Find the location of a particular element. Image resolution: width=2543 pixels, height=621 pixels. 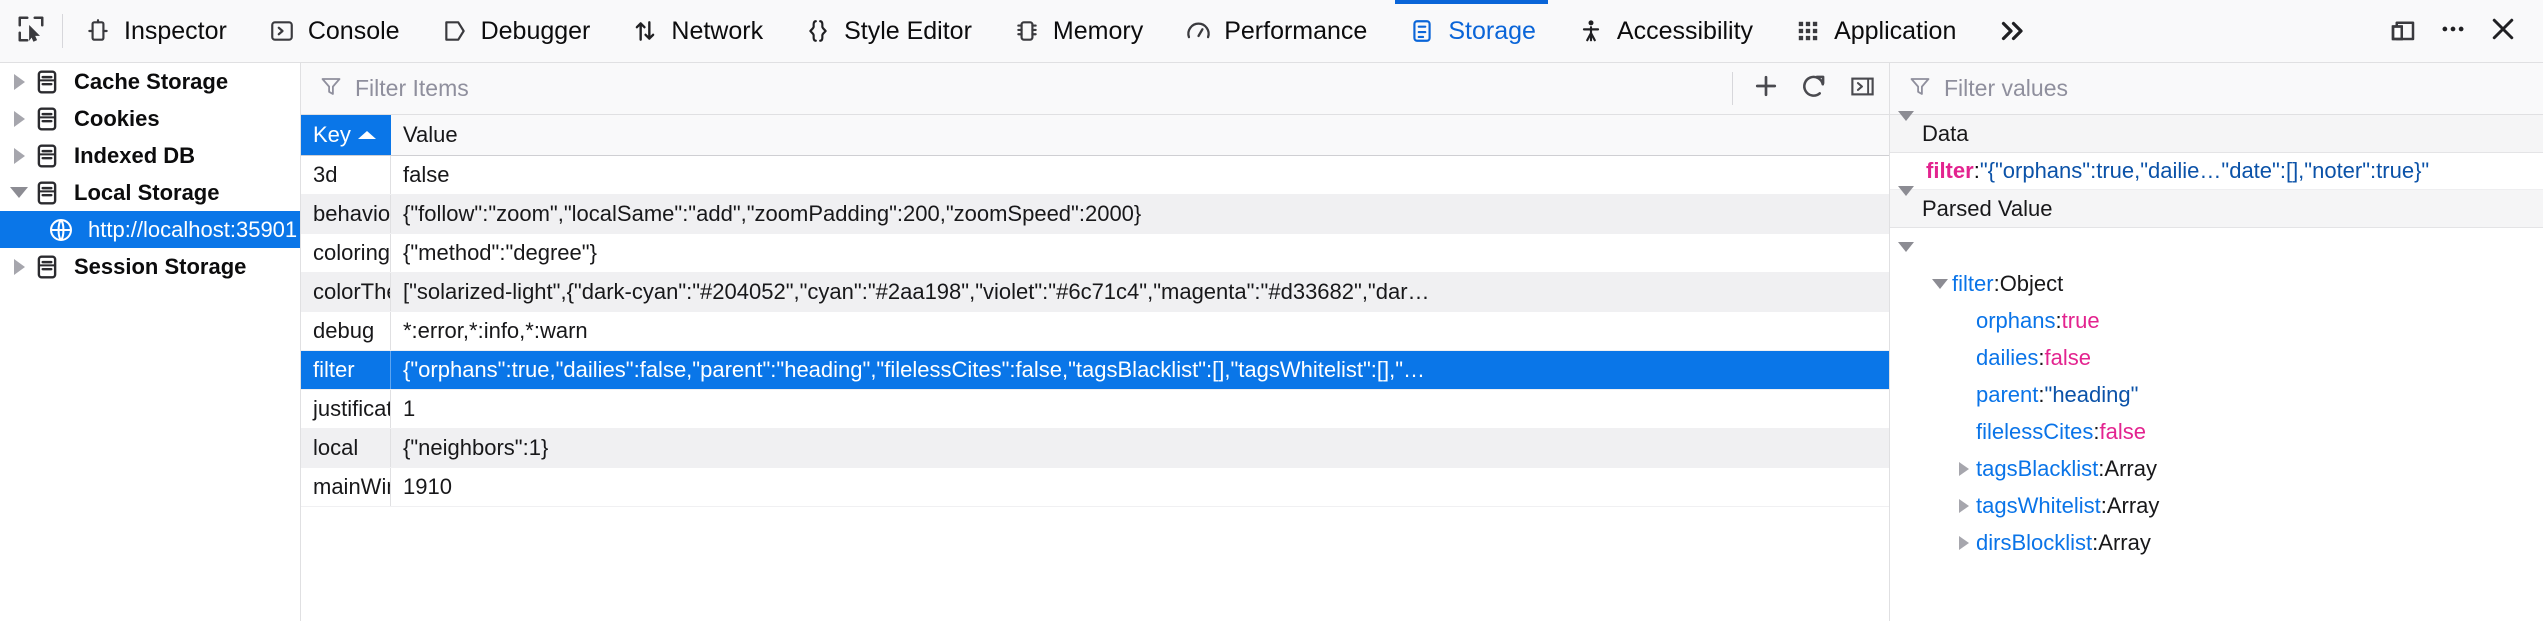

application-icon is located at coordinates (1808, 31).